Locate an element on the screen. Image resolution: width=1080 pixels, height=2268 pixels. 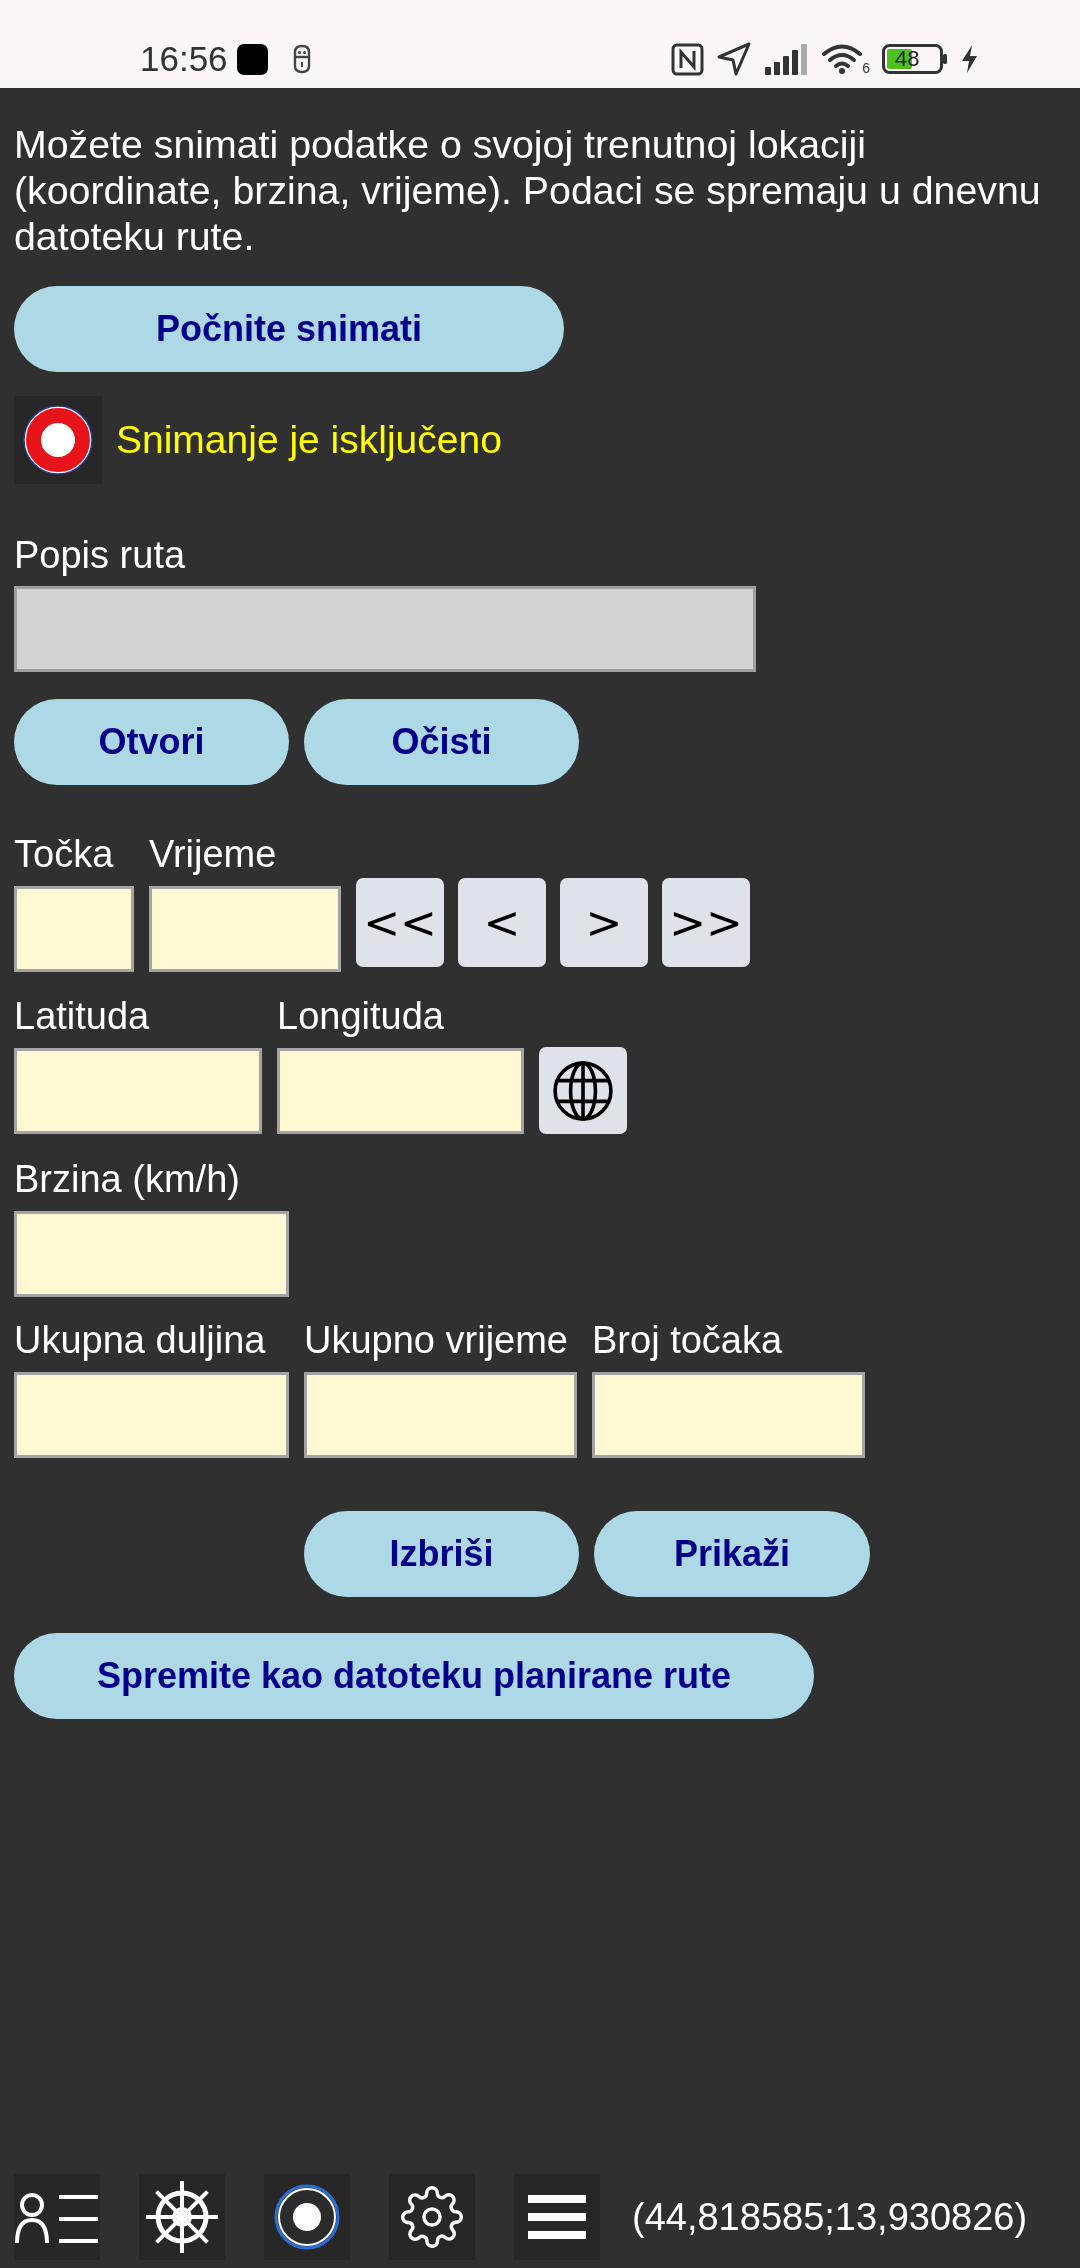
charging-bolt-icon is located at coordinates (969, 59).